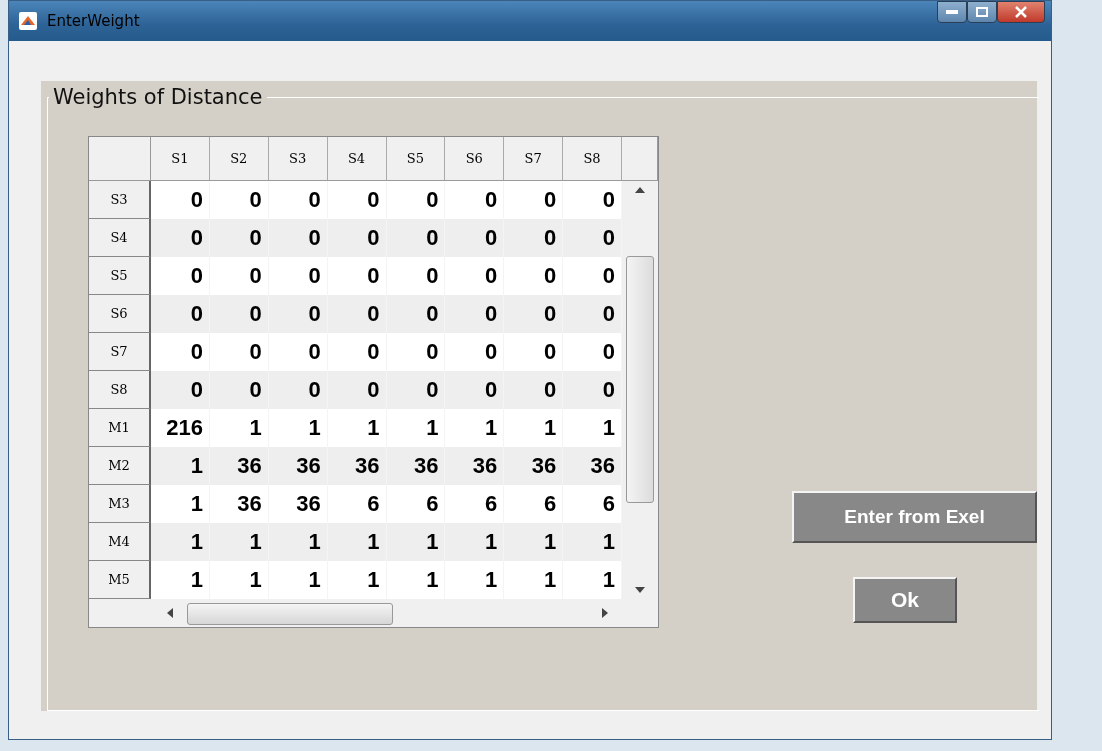 The height and width of the screenshot is (751, 1102). What do you see at coordinates (158, 97) in the screenshot?
I see `panel-title: Weights of Distance` at bounding box center [158, 97].